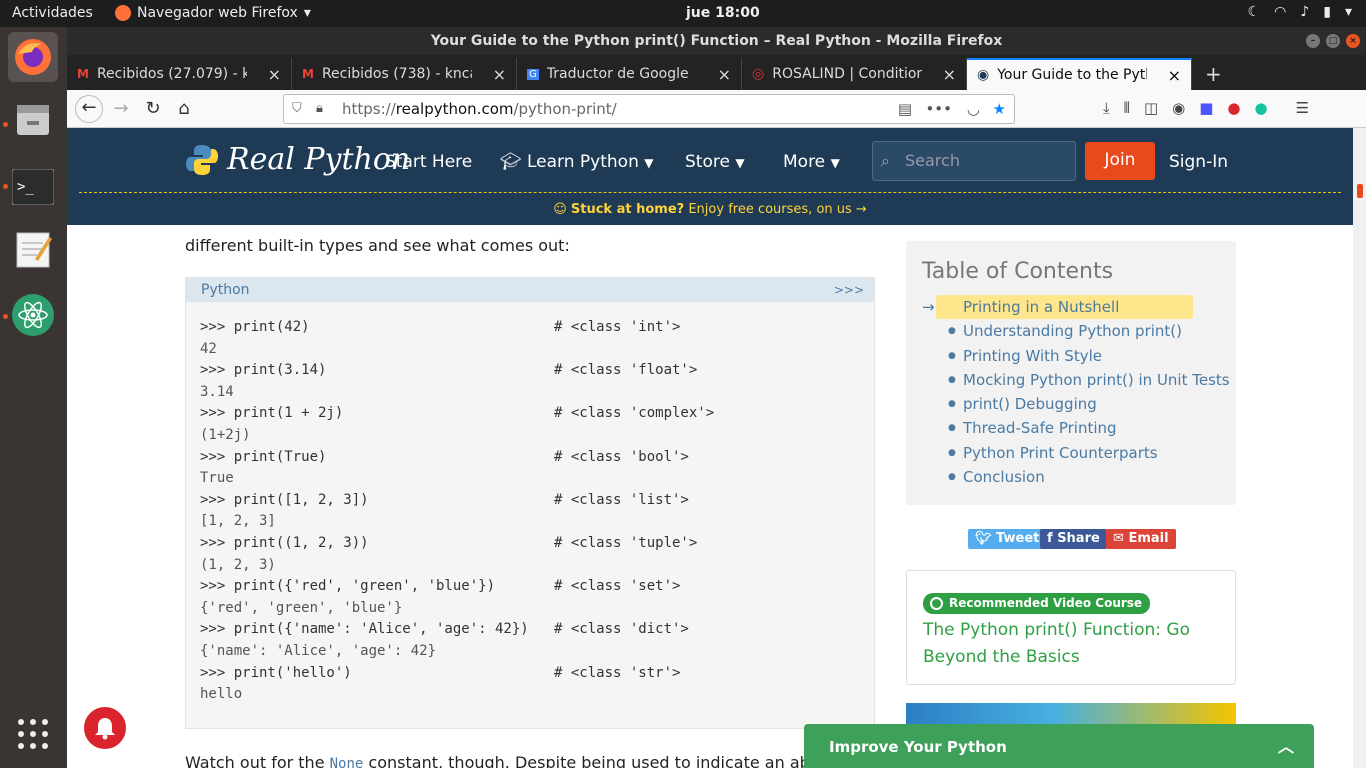 The width and height of the screenshot is (1366, 768). What do you see at coordinates (404, 74) in the screenshot?
I see `tab-gmail-2: M Recibidos (738) - kncalde ×` at bounding box center [404, 74].